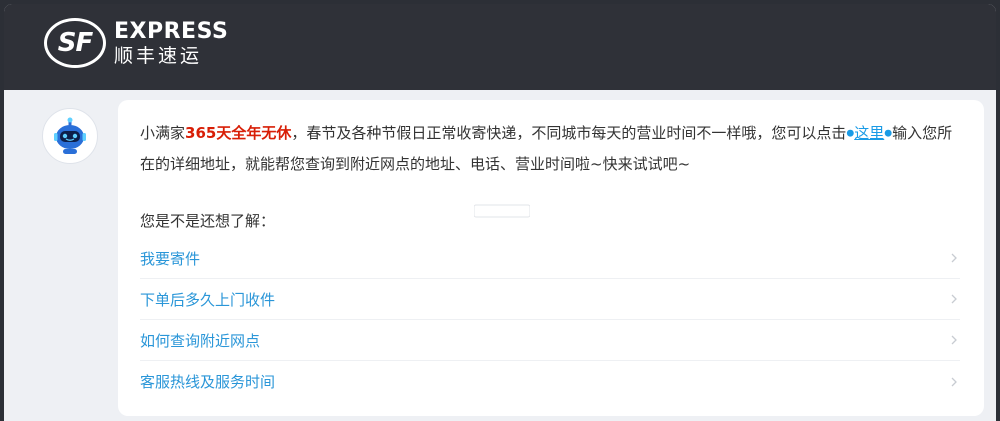  What do you see at coordinates (208, 299) in the screenshot?
I see `suggestion-label: 下单后多久上门收件` at bounding box center [208, 299].